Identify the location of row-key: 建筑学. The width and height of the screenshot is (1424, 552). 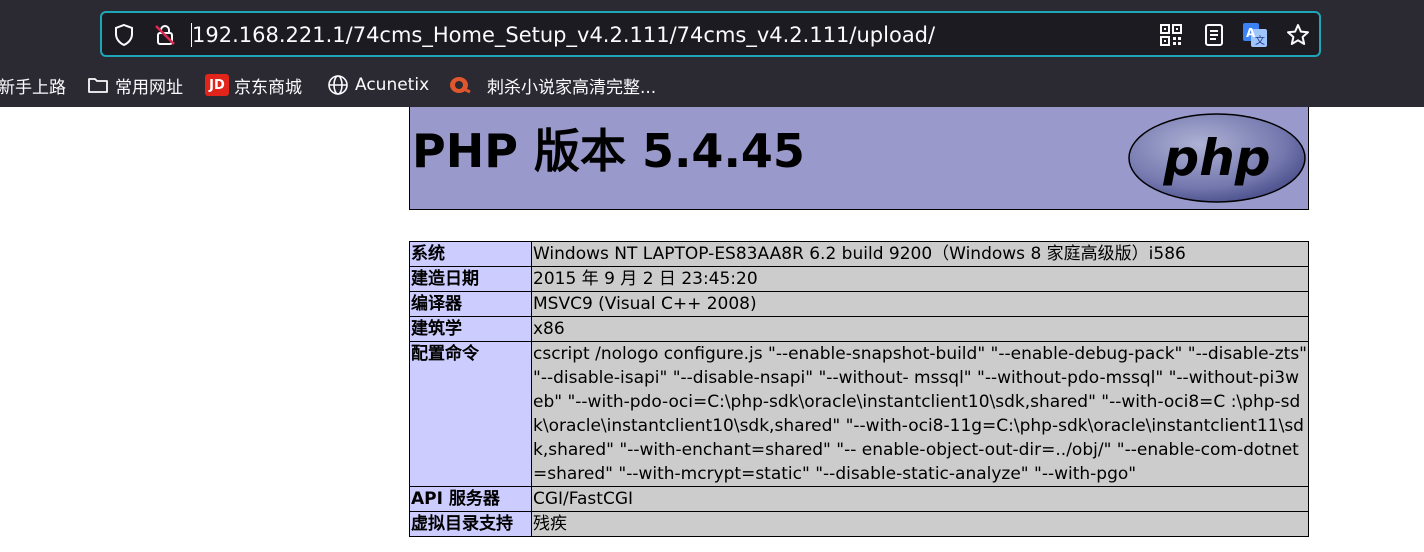
(470, 329).